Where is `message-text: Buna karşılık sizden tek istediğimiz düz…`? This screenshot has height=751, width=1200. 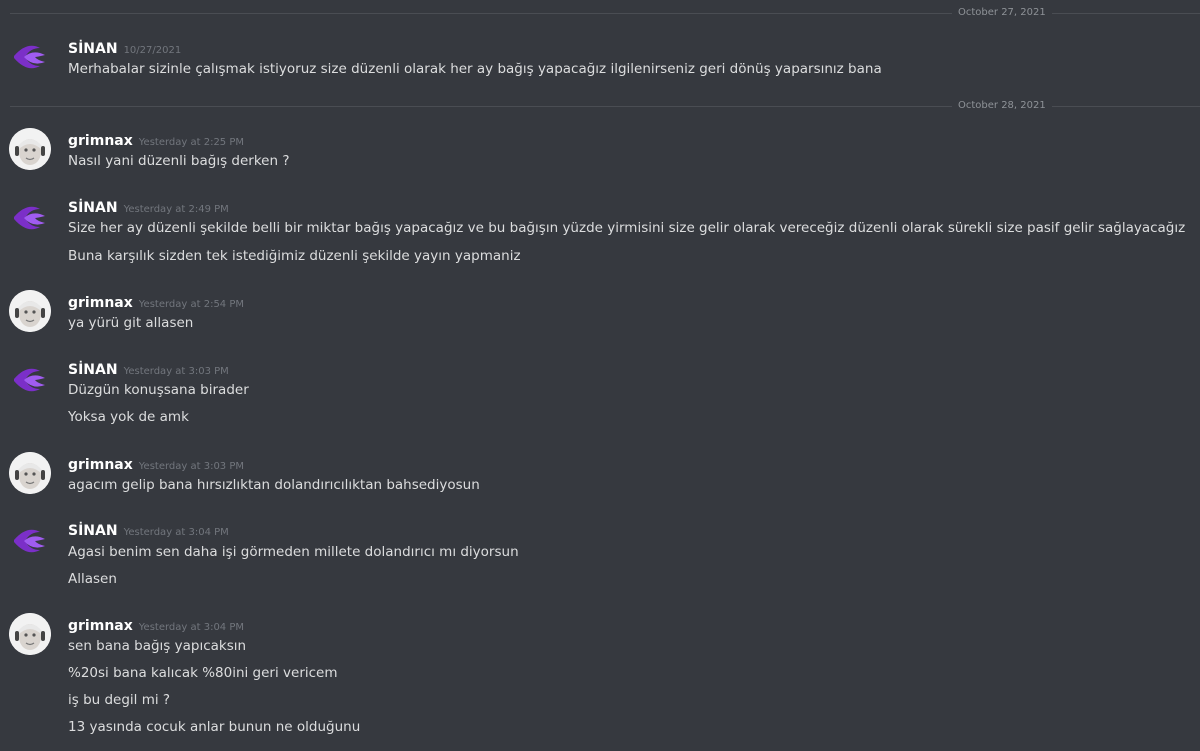
message-text: Buna karşılık sizden tek istediğimiz düz… is located at coordinates (294, 256).